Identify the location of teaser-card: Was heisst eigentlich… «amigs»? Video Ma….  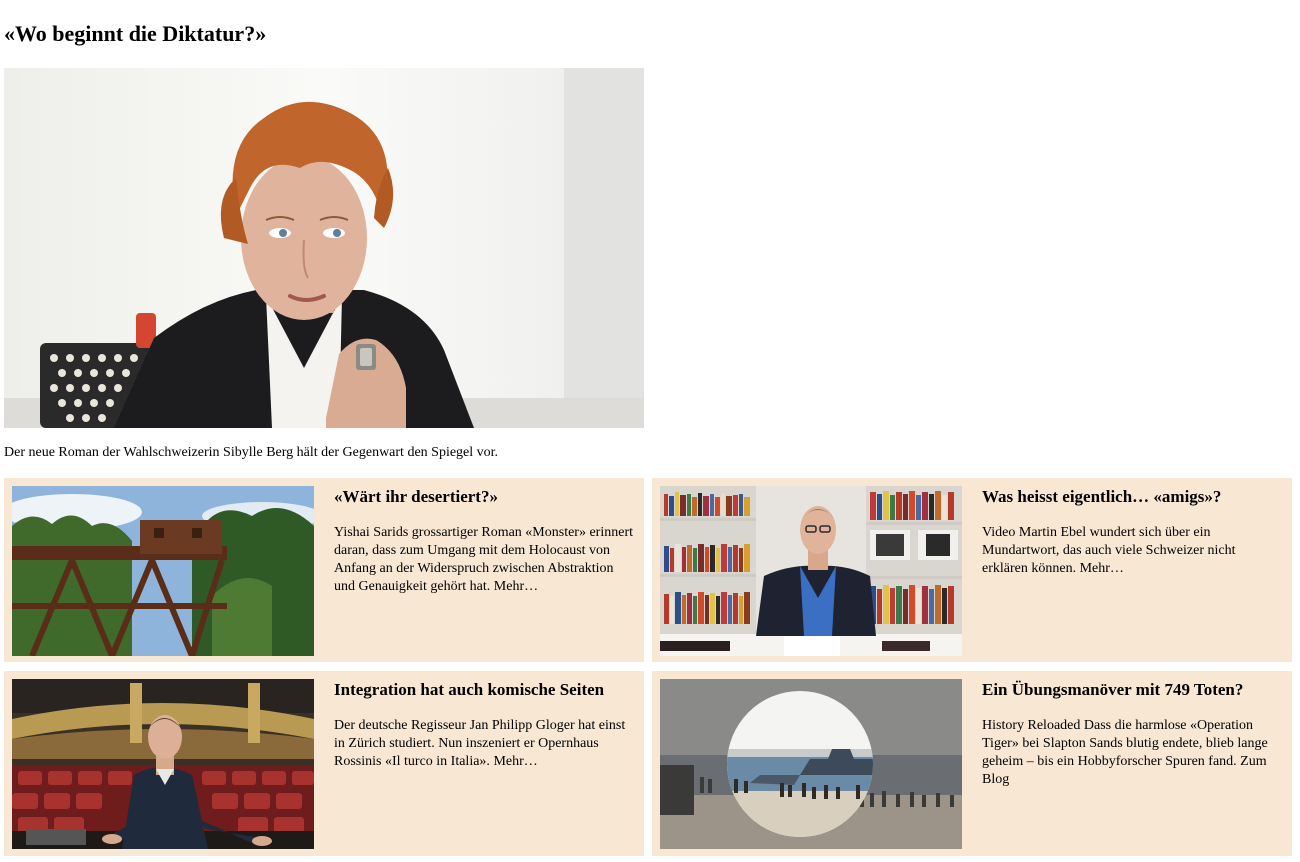
(972, 570).